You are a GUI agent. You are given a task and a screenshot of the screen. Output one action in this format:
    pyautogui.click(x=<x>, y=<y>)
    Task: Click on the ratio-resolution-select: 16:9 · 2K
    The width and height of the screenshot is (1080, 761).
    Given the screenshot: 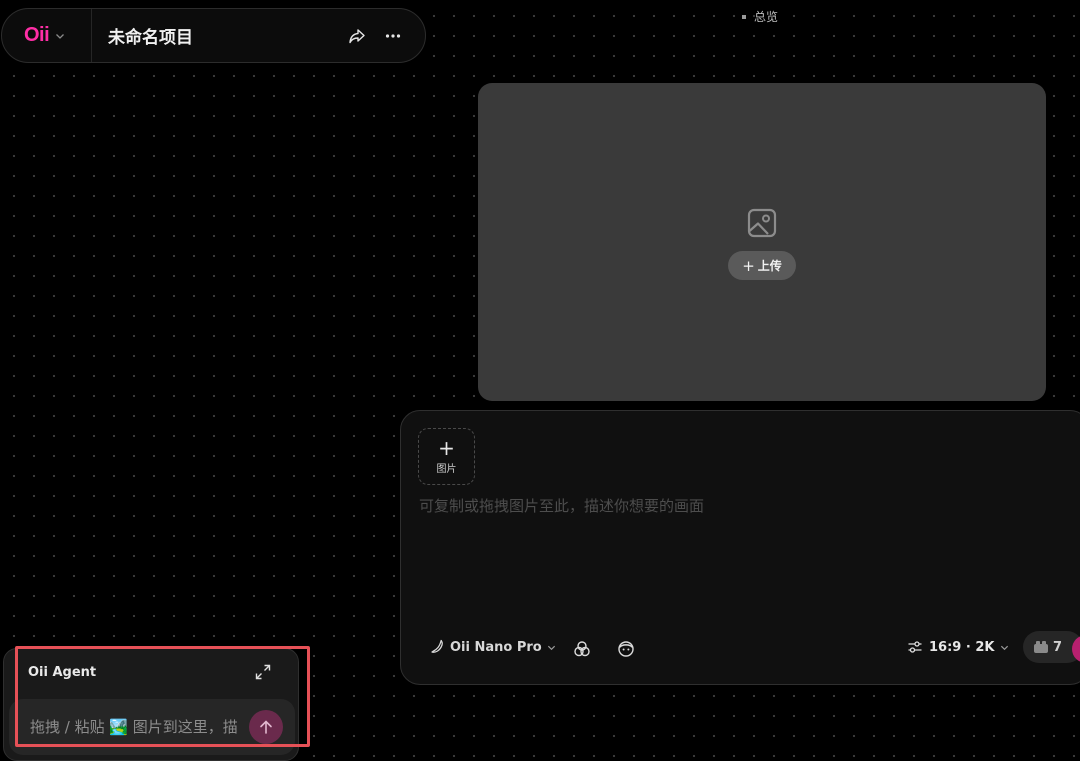 What is the action you would take?
    pyautogui.click(x=958, y=647)
    